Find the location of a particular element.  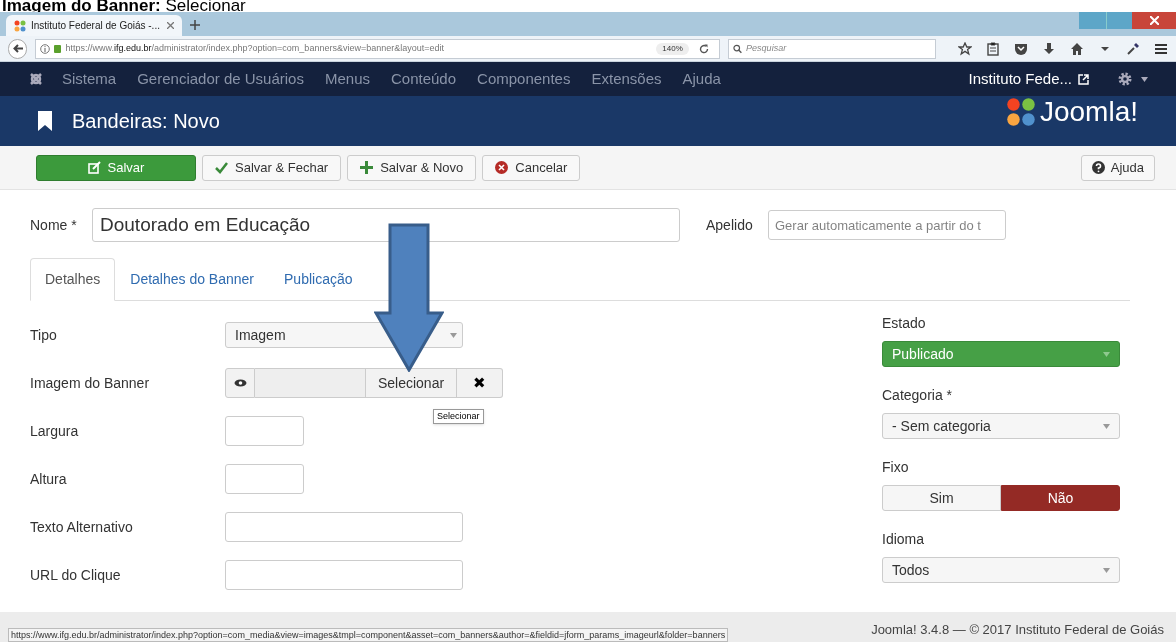

field-label: Tipo is located at coordinates (44, 335).